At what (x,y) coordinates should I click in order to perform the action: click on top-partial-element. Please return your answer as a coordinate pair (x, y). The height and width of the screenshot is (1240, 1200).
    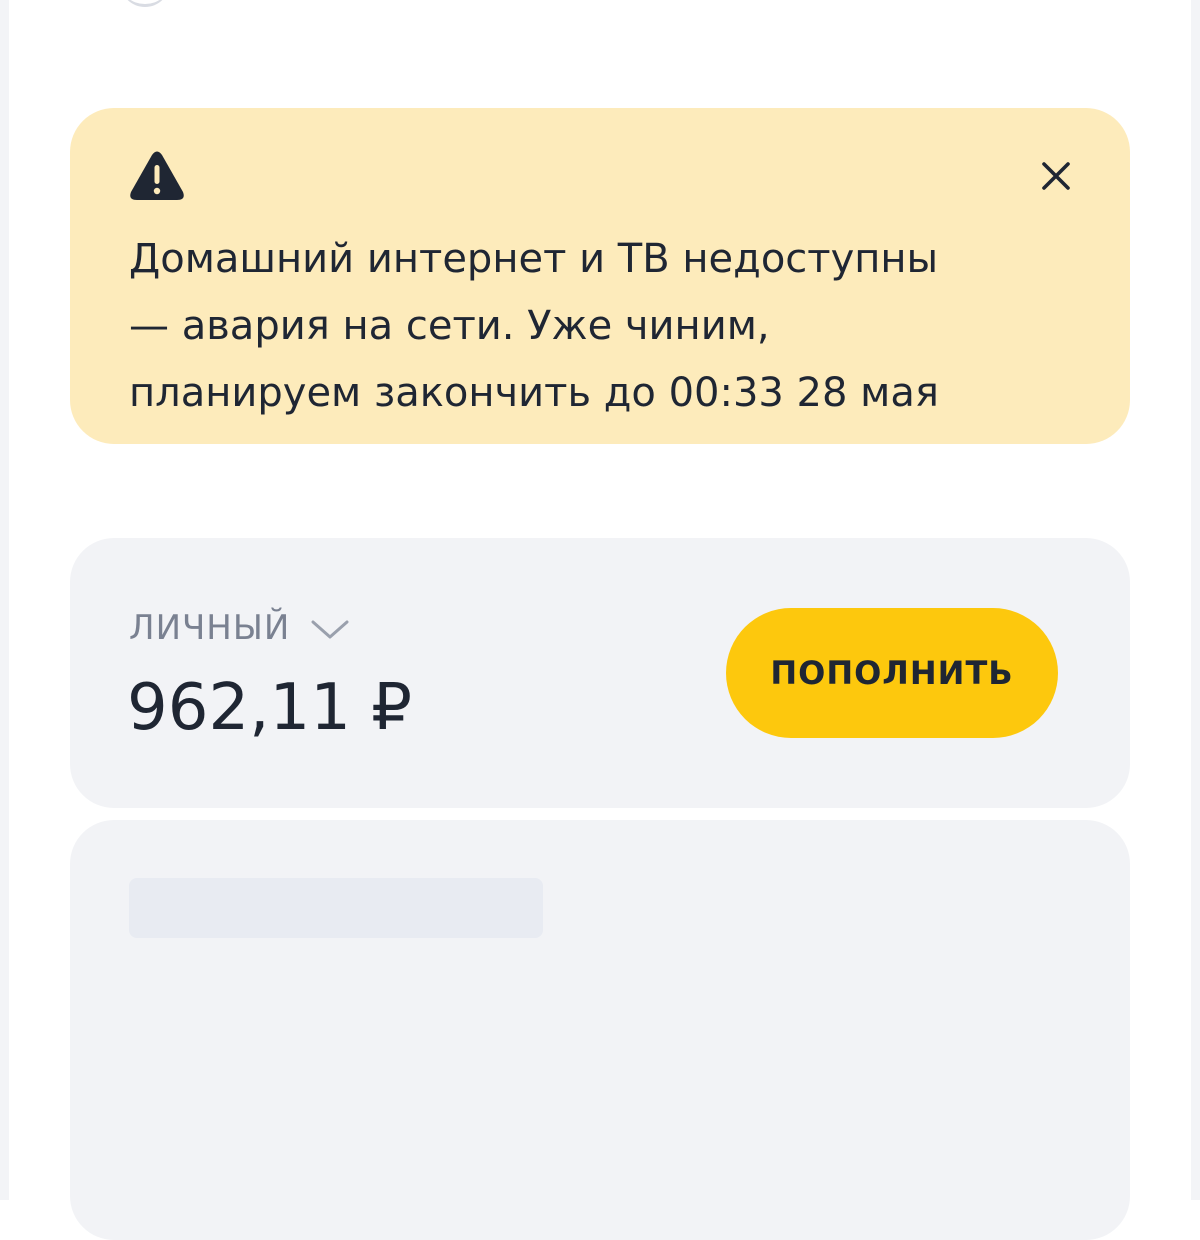
    Looking at the image, I should click on (145, 3).